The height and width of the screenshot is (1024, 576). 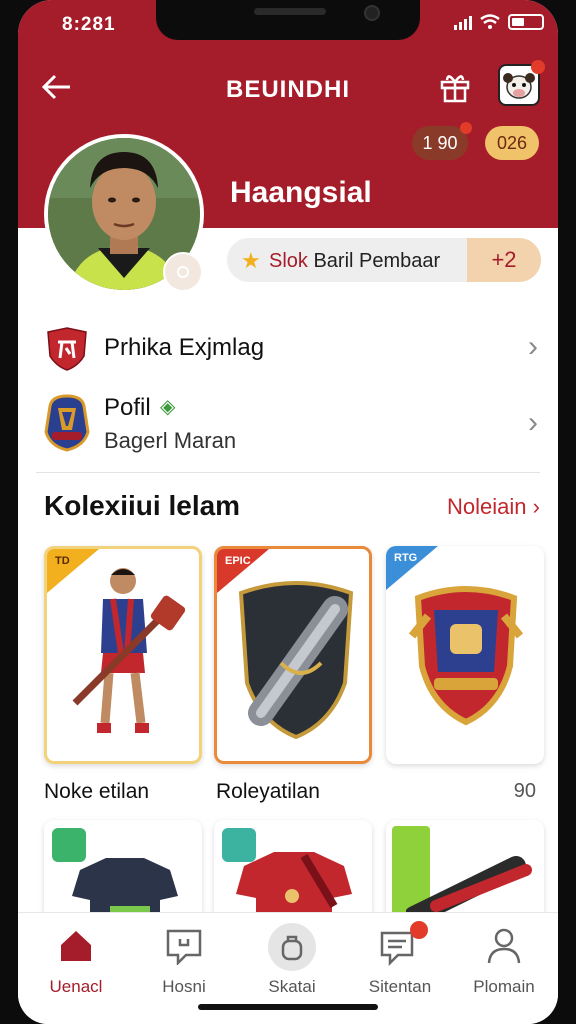 I want to click on status-badge: +2, so click(x=504, y=260).